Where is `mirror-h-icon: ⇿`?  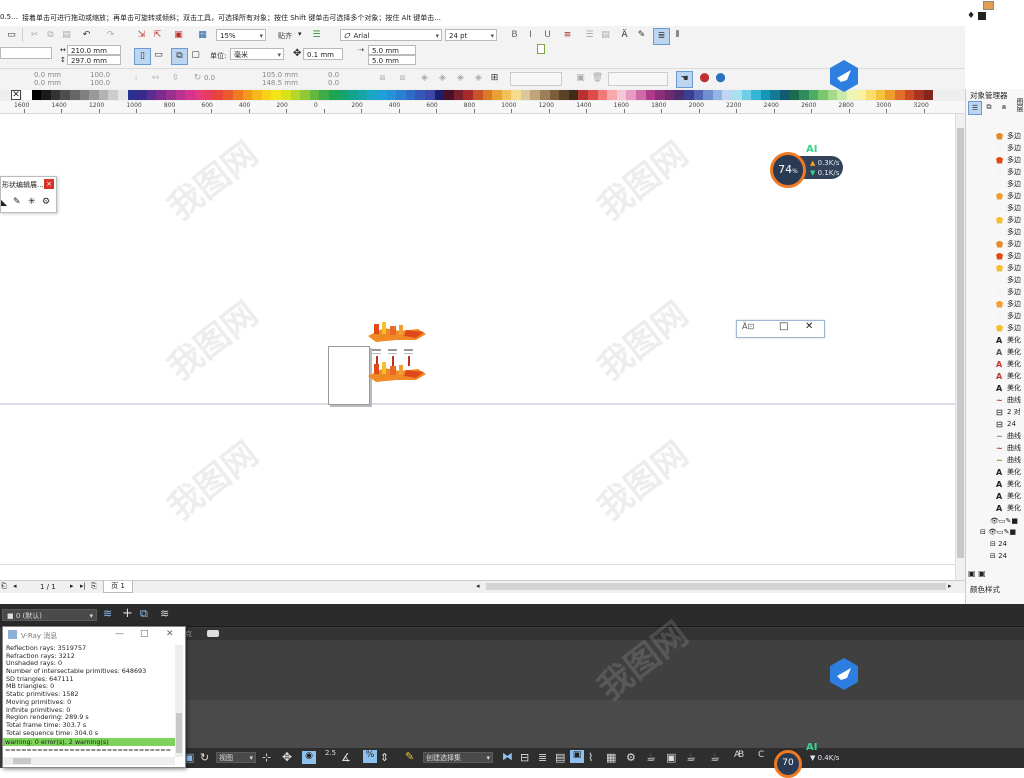
mirror-h-icon: ⇿ is located at coordinates (155, 78).